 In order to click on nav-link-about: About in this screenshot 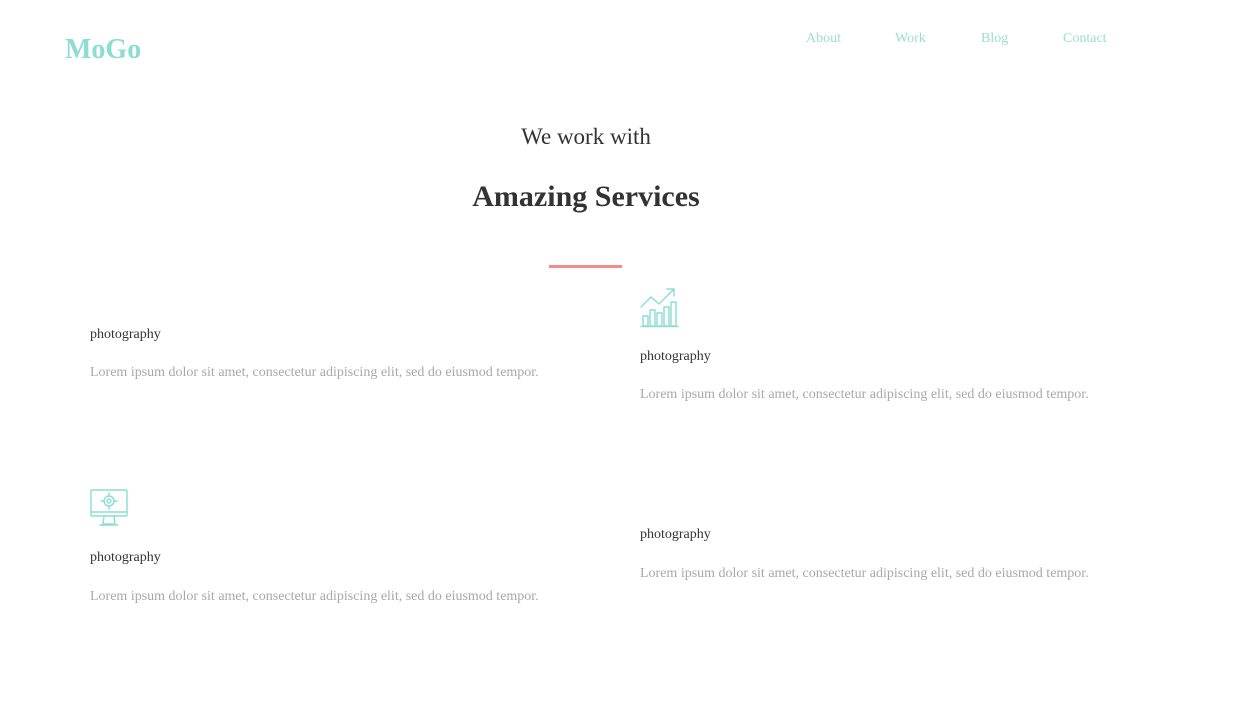, I will do `click(823, 39)`.